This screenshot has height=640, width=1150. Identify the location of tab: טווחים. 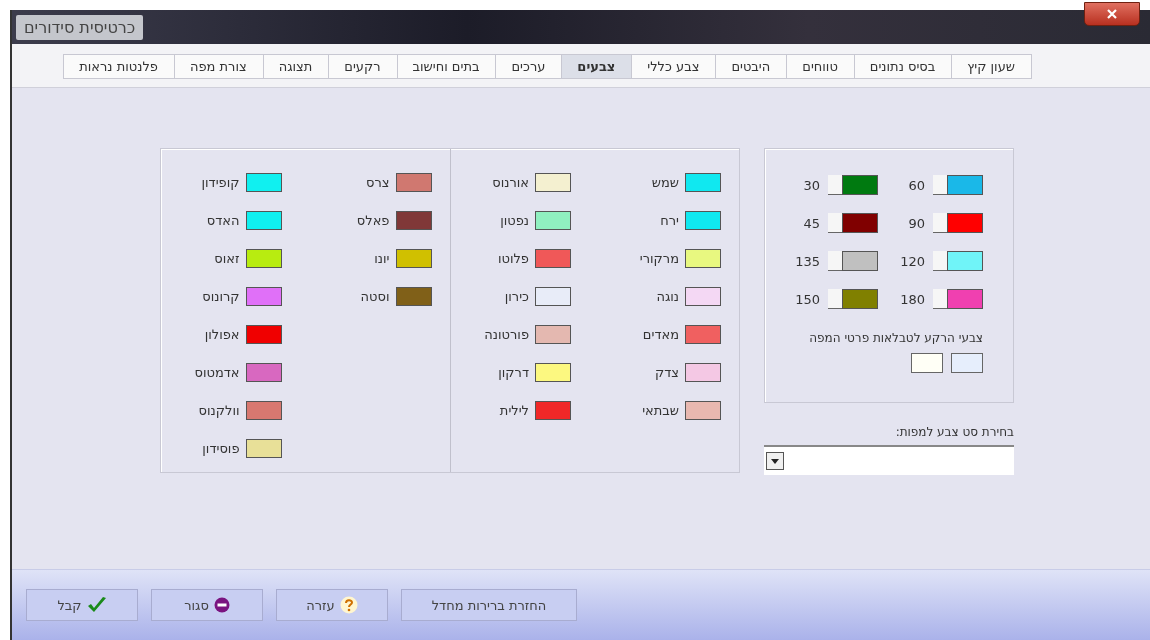
(821, 66).